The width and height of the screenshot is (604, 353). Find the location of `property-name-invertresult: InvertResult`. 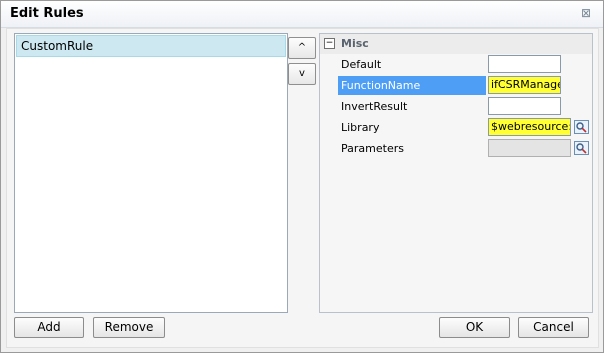

property-name-invertresult: InvertResult is located at coordinates (412, 106).